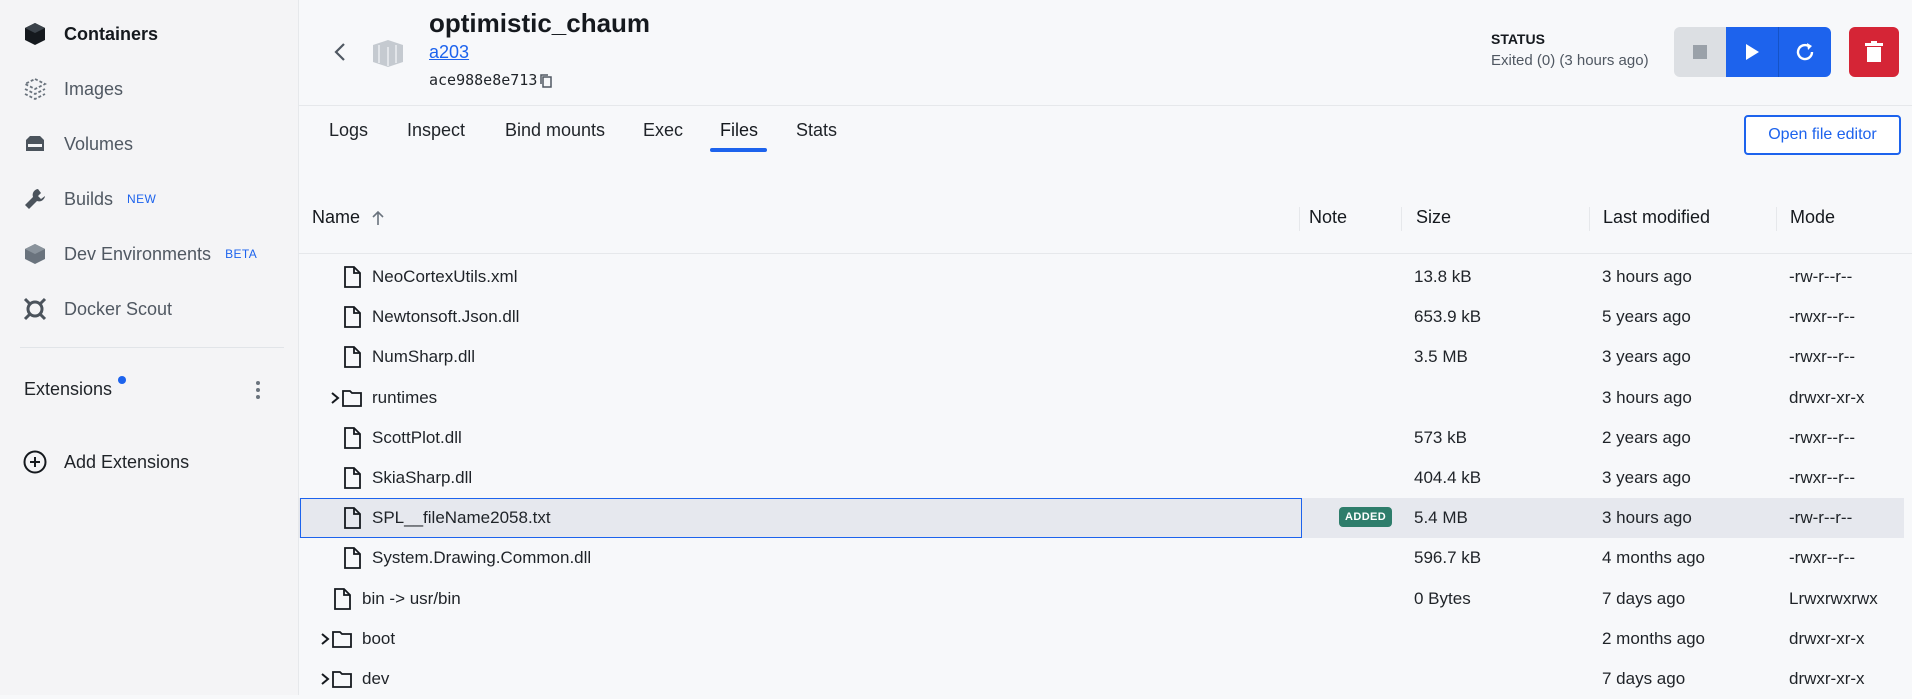  What do you see at coordinates (1101, 357) in the screenshot?
I see `table-row: NumSharp.dll 3.5 MB 3 years ago -rwxr--r--` at bounding box center [1101, 357].